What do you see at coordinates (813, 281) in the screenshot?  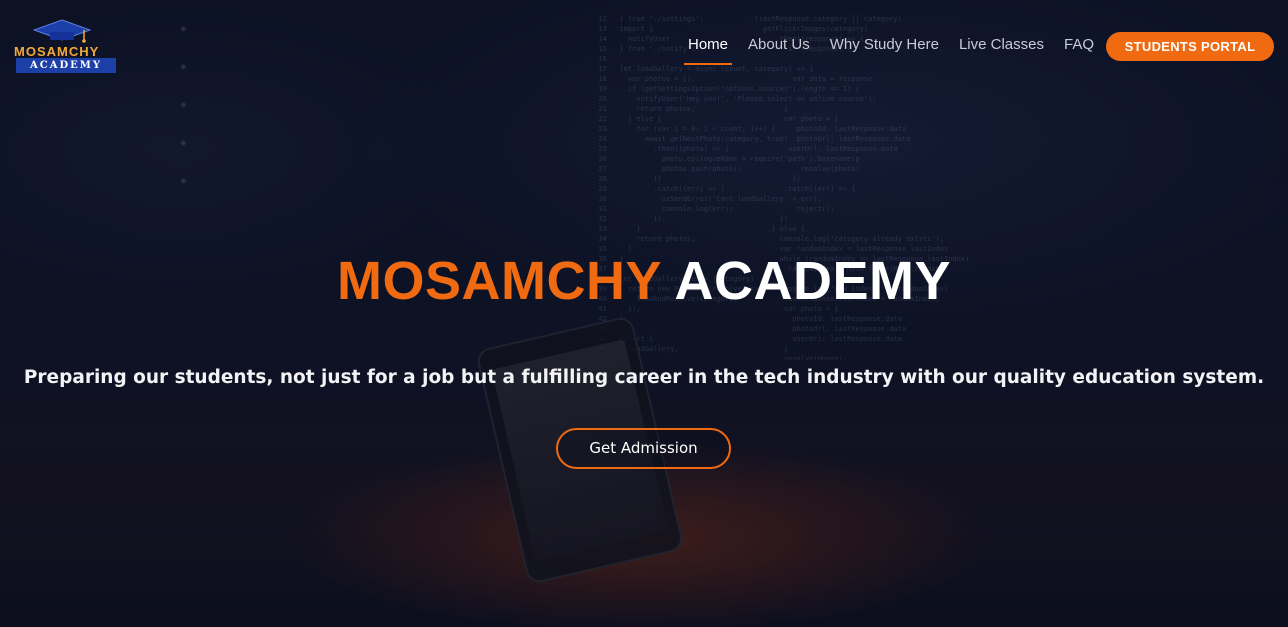 I see `hero-title-part2: ACADEMY` at bounding box center [813, 281].